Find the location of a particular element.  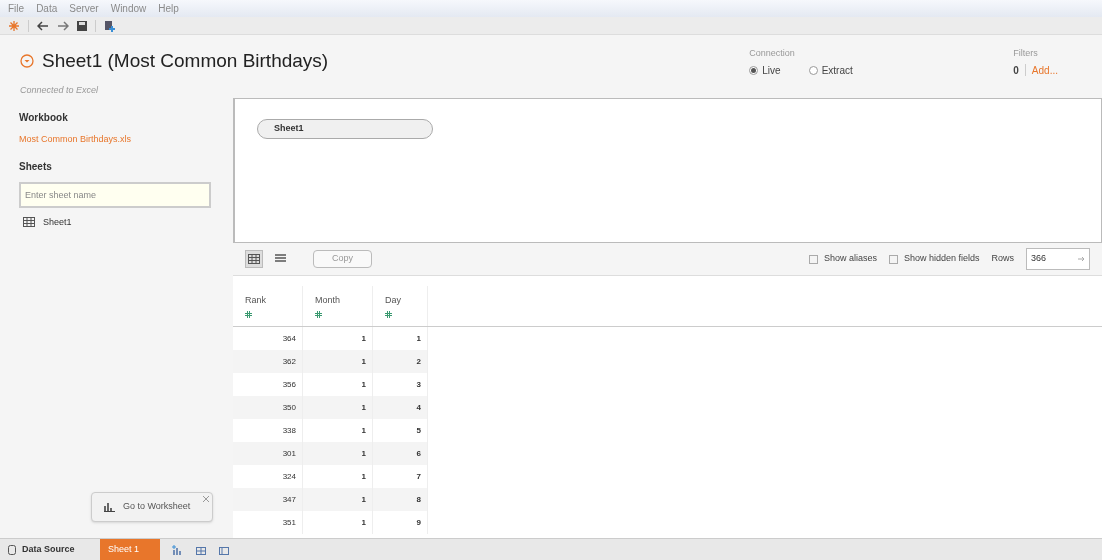

checkbox-label: Show aliases is located at coordinates (850, 259).